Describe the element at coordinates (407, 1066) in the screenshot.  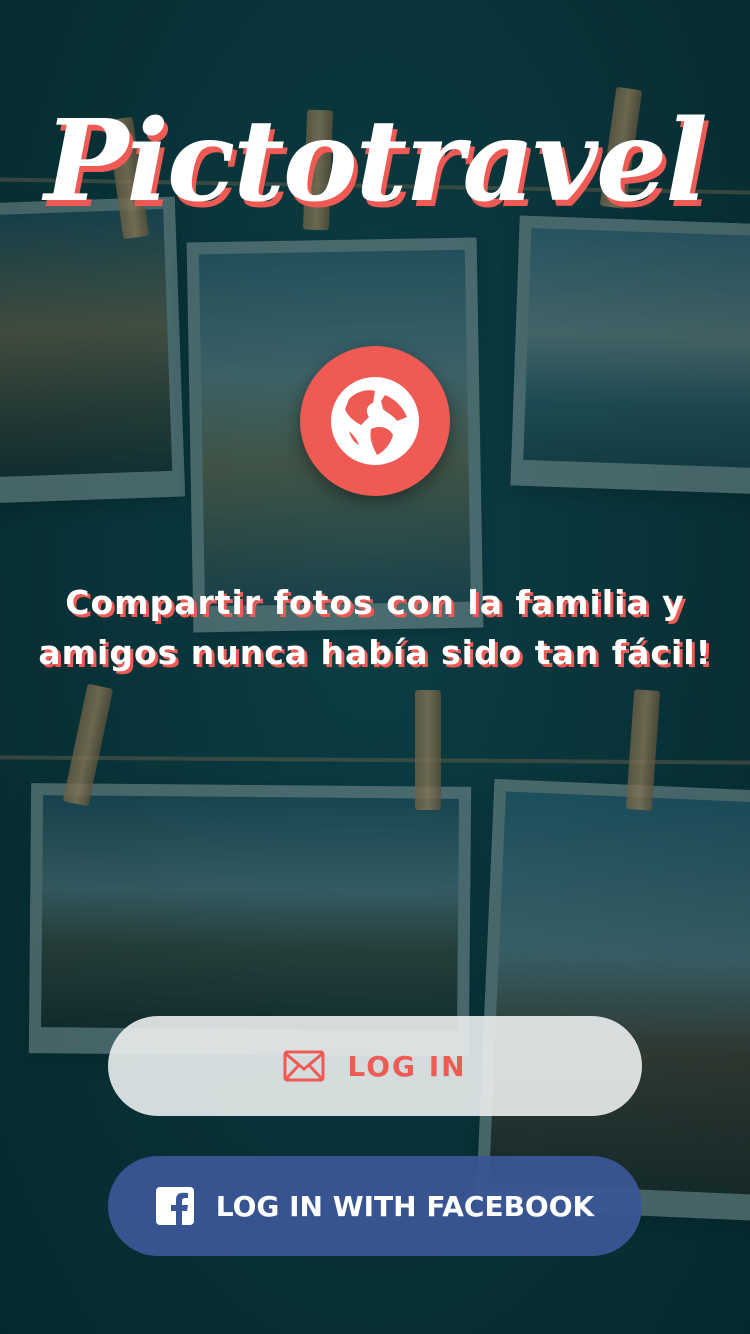
I see `login-button-label: LOG IN` at that location.